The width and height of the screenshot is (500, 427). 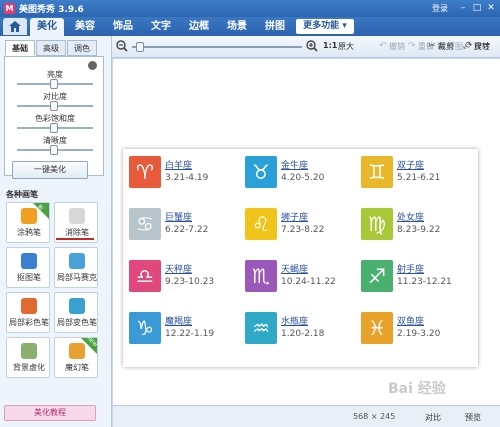 I want to click on contrast-slider, so click(x=55, y=106).